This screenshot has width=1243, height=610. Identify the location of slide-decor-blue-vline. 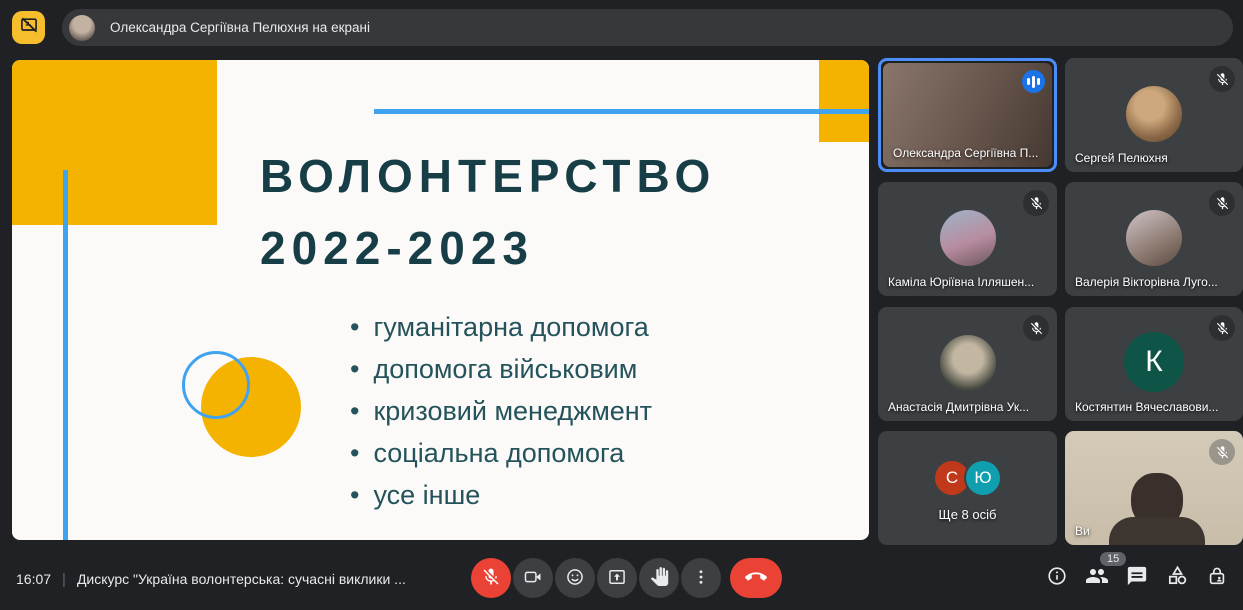
(65, 355).